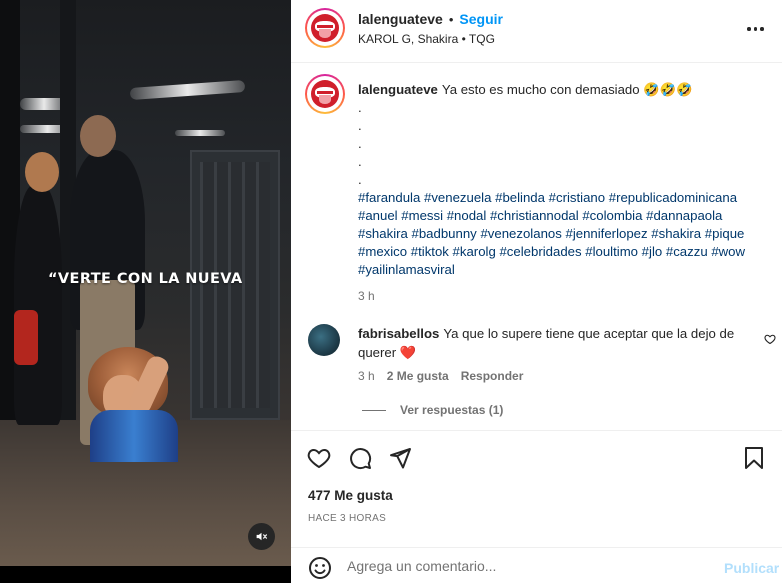 The width and height of the screenshot is (782, 583). I want to click on comment-button, so click(360, 459).